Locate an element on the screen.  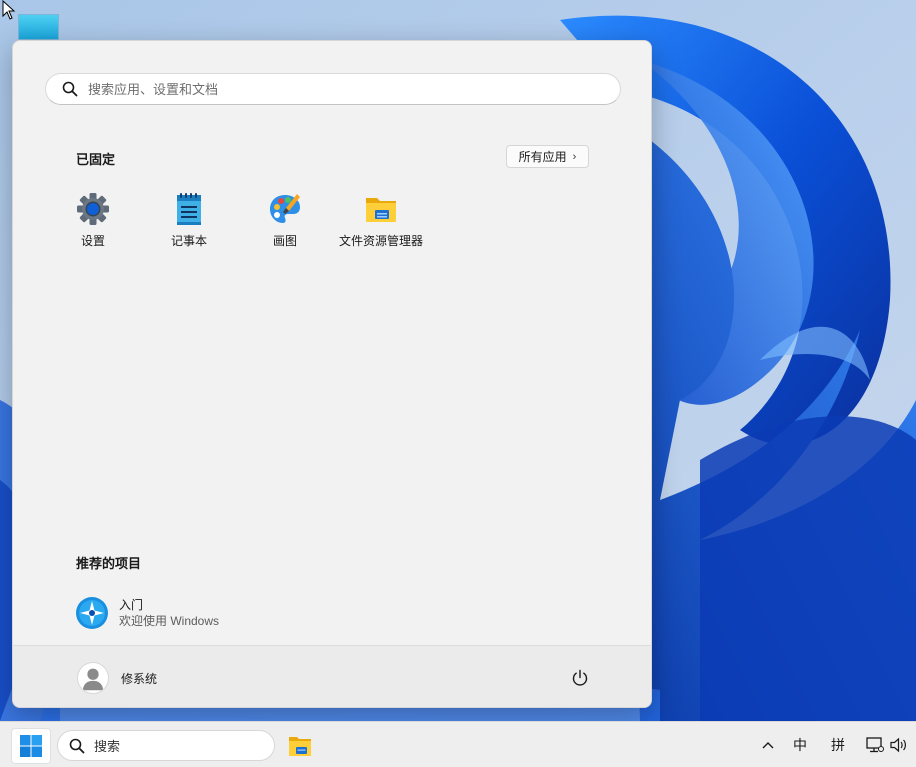
power-icon is located at coordinates (580, 678).